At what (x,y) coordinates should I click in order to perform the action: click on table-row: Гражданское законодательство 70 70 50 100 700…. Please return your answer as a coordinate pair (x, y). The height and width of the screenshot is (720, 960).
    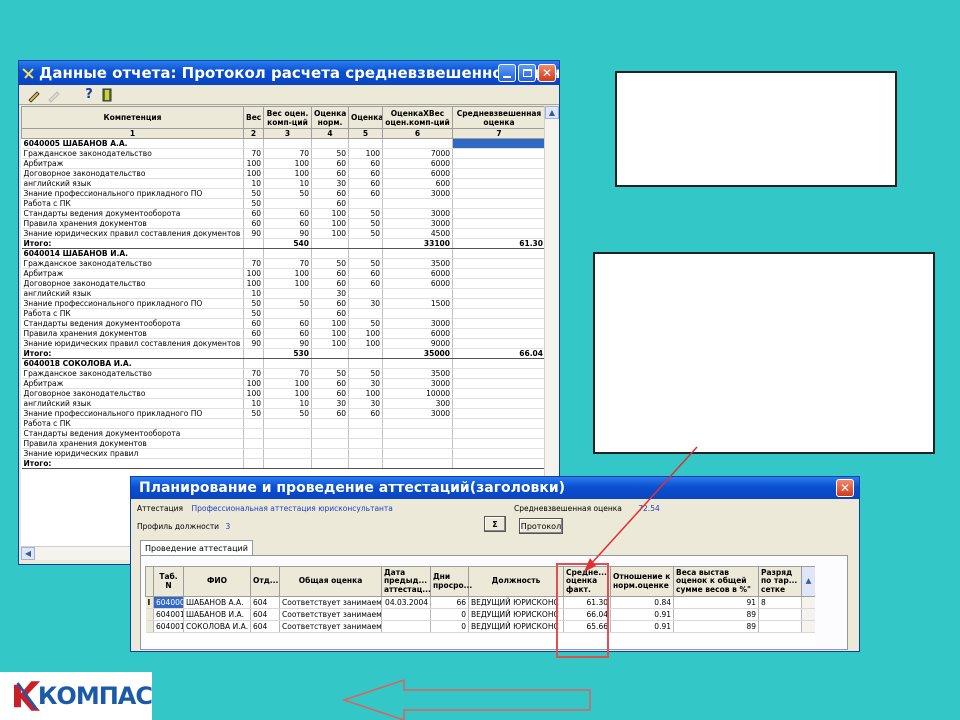
    Looking at the image, I should click on (283, 153).